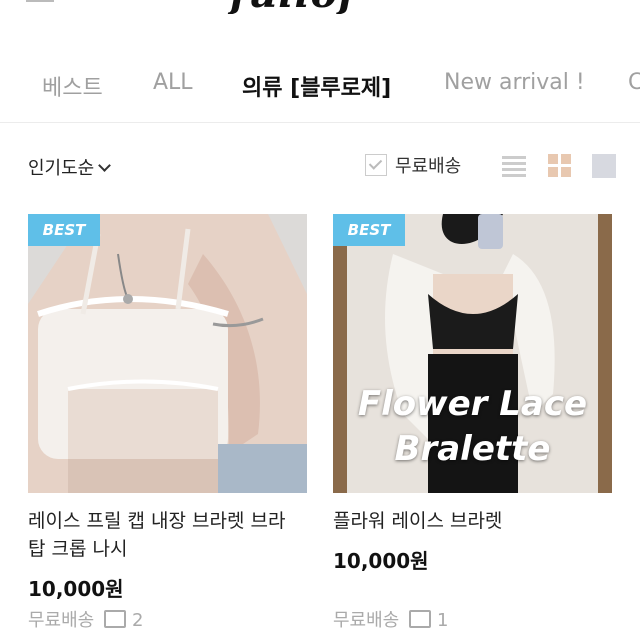 This screenshot has width=640, height=640. What do you see at coordinates (604, 166) in the screenshot?
I see `large-view-icon` at bounding box center [604, 166].